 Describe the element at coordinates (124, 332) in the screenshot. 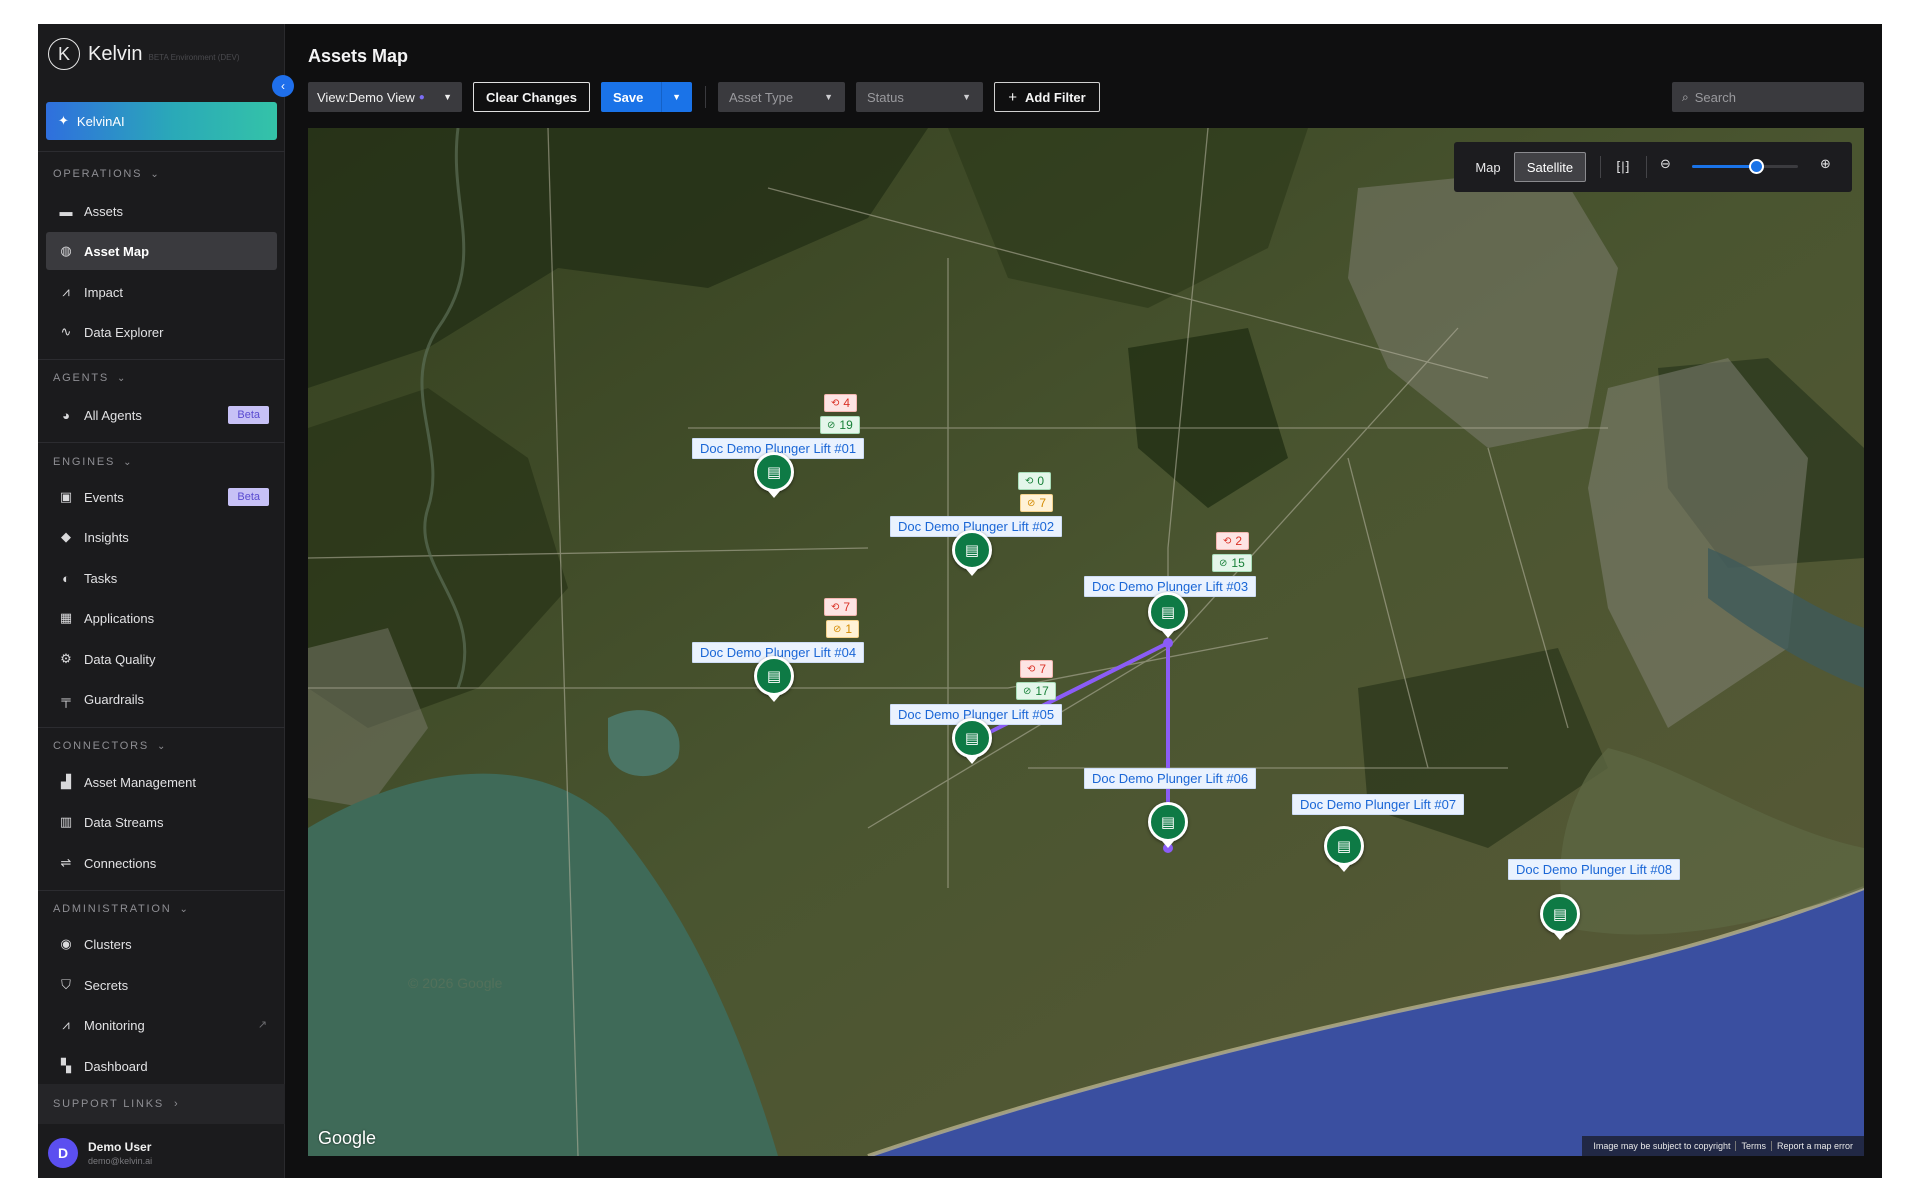

I see `sidebar-item-label: Data Explorer` at that location.